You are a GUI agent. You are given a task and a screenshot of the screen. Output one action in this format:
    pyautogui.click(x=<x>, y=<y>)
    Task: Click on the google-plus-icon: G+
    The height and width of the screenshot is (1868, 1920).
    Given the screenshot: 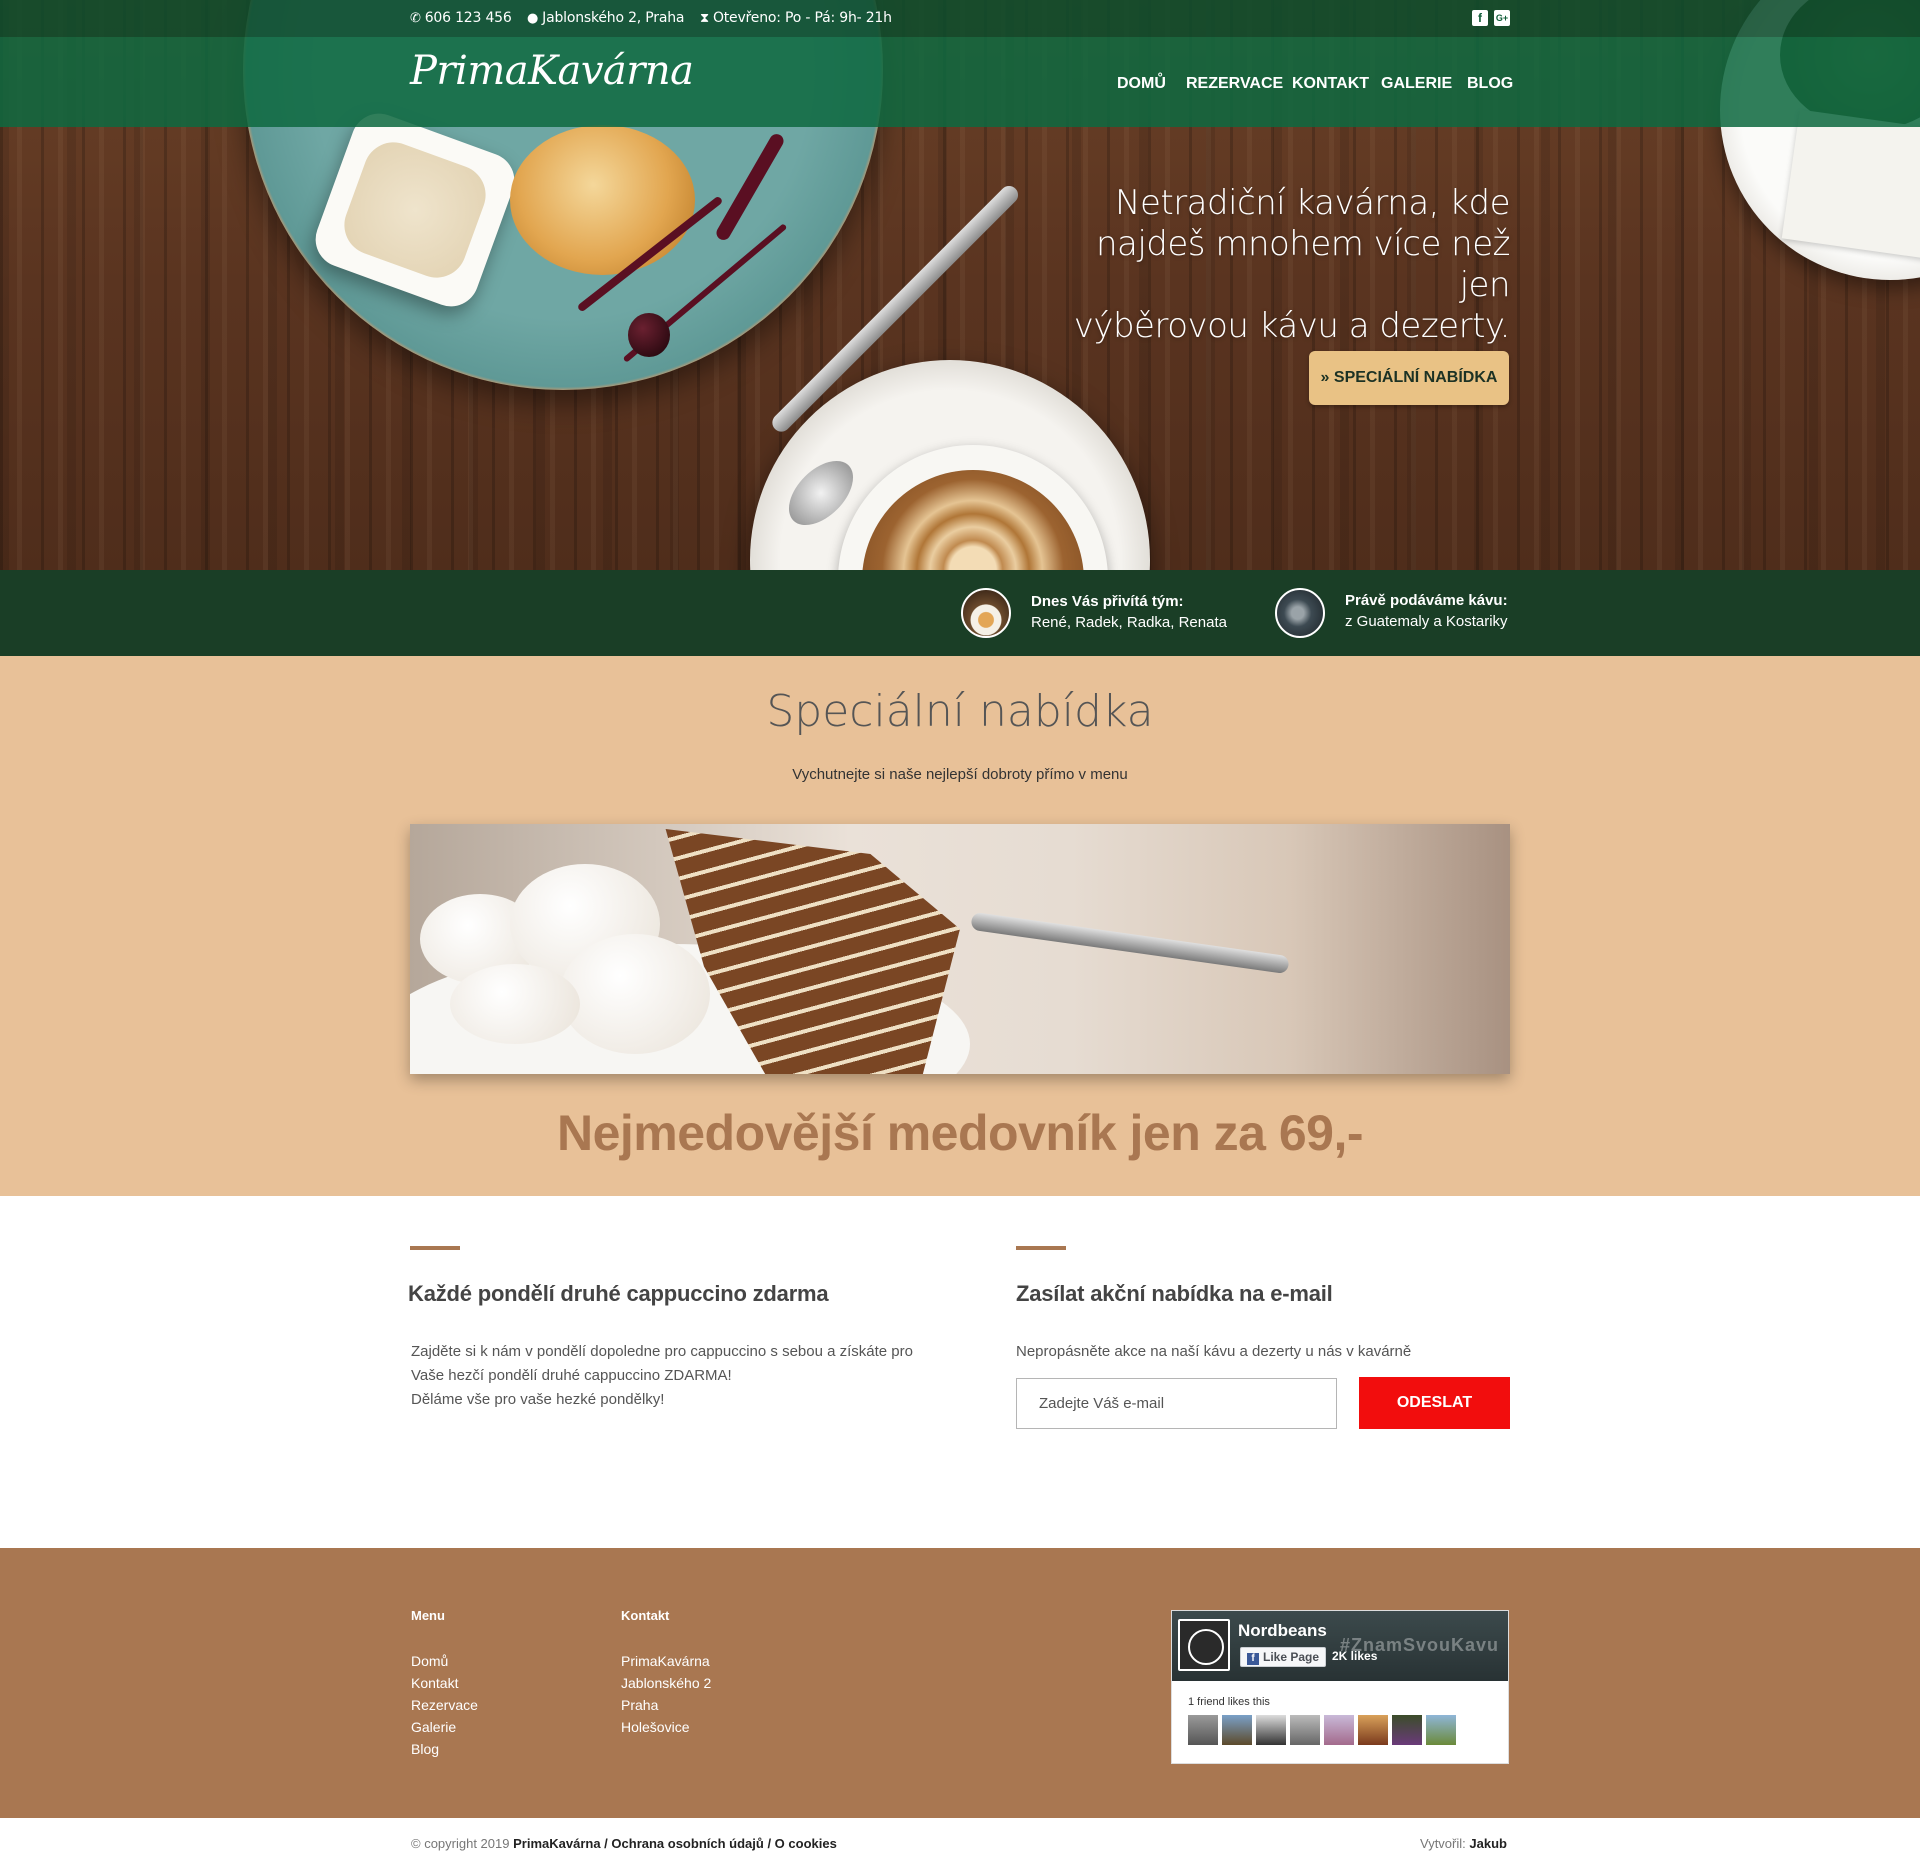 What is the action you would take?
    pyautogui.click(x=1502, y=18)
    